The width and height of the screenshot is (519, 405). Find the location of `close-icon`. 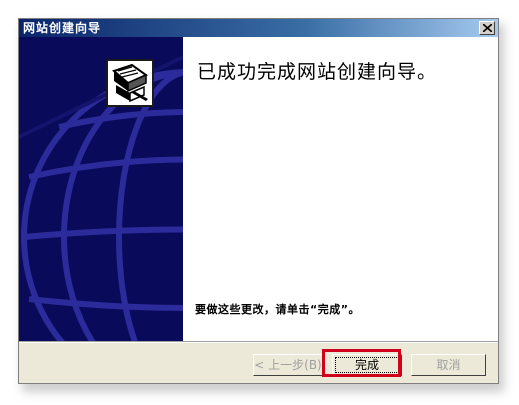

close-icon is located at coordinates (487, 28).